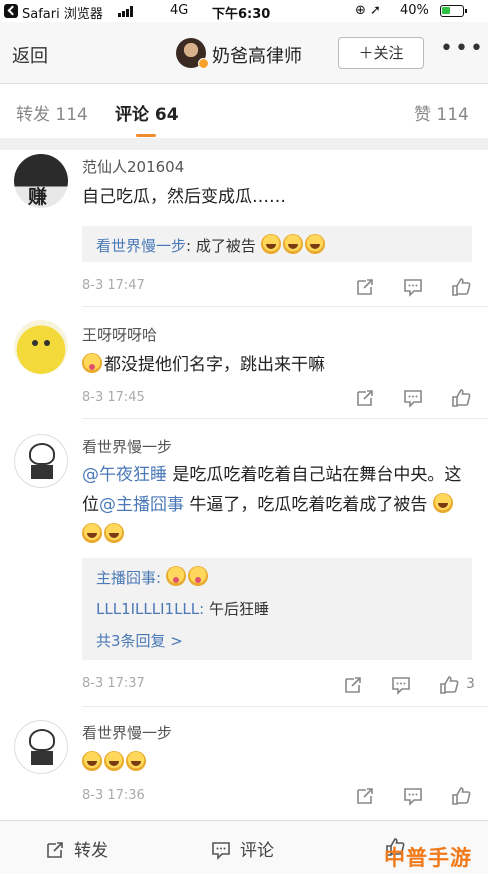 This screenshot has height=874, width=488. Describe the element at coordinates (113, 683) in the screenshot. I see `comment-time: 8-3 17:37` at that location.